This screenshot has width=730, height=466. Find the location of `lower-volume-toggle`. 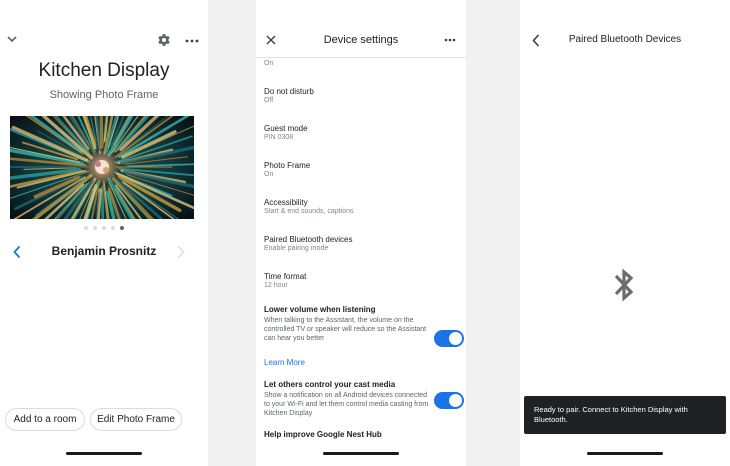

lower-volume-toggle is located at coordinates (449, 338).